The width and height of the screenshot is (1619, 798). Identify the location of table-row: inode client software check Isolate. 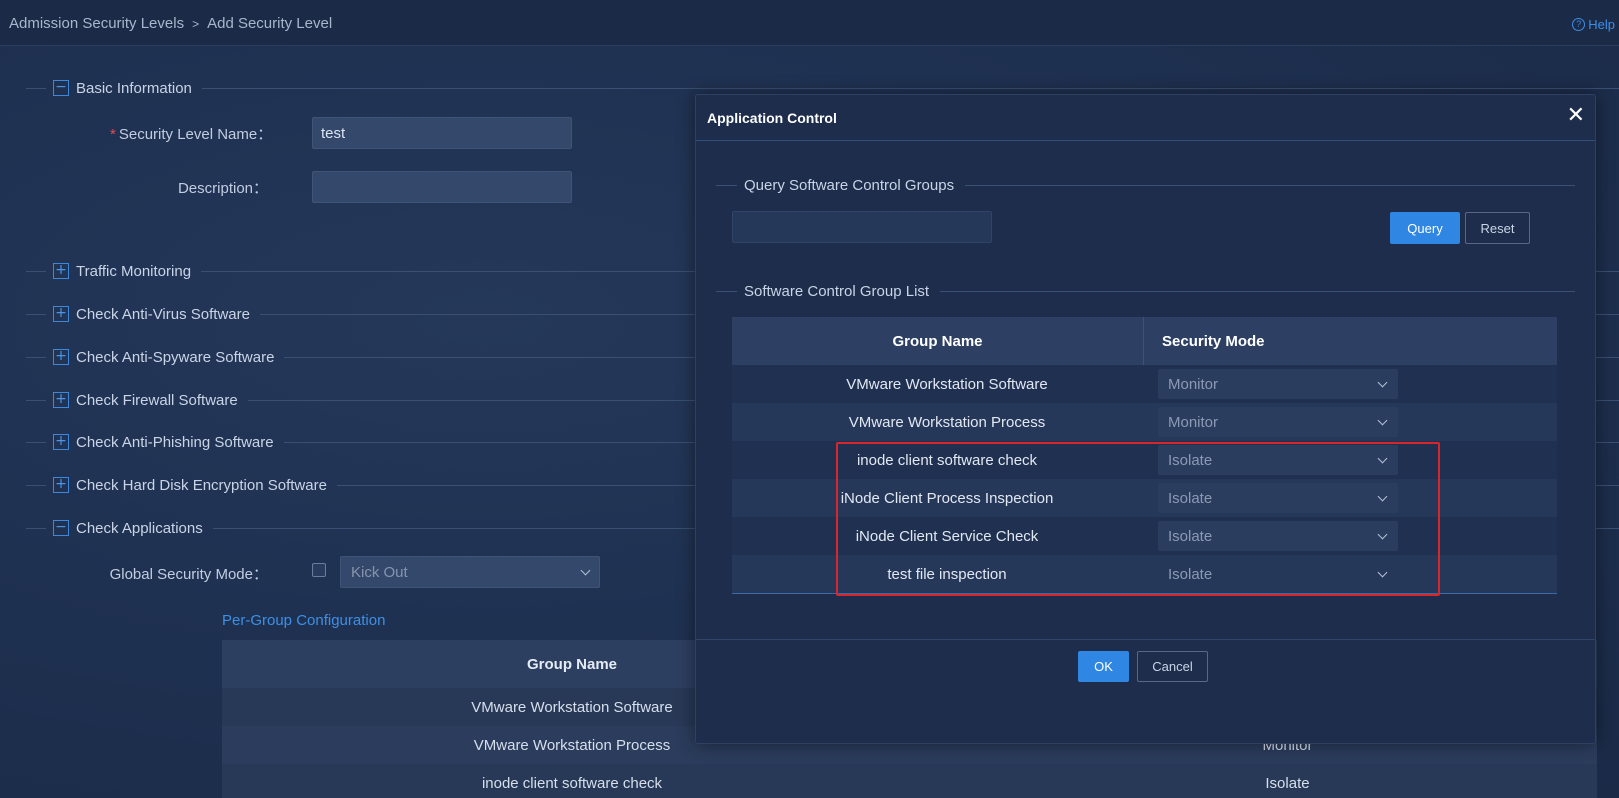
(909, 781).